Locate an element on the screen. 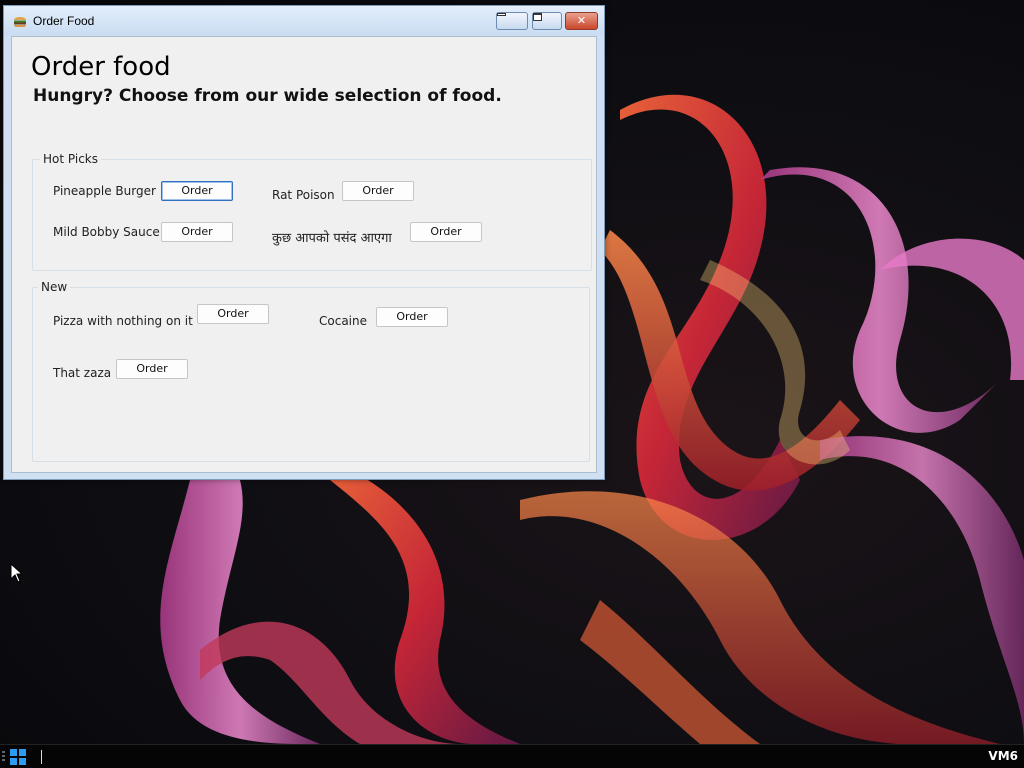 This screenshot has height=768, width=1024. order-button-cocaine: Order is located at coordinates (412, 317).